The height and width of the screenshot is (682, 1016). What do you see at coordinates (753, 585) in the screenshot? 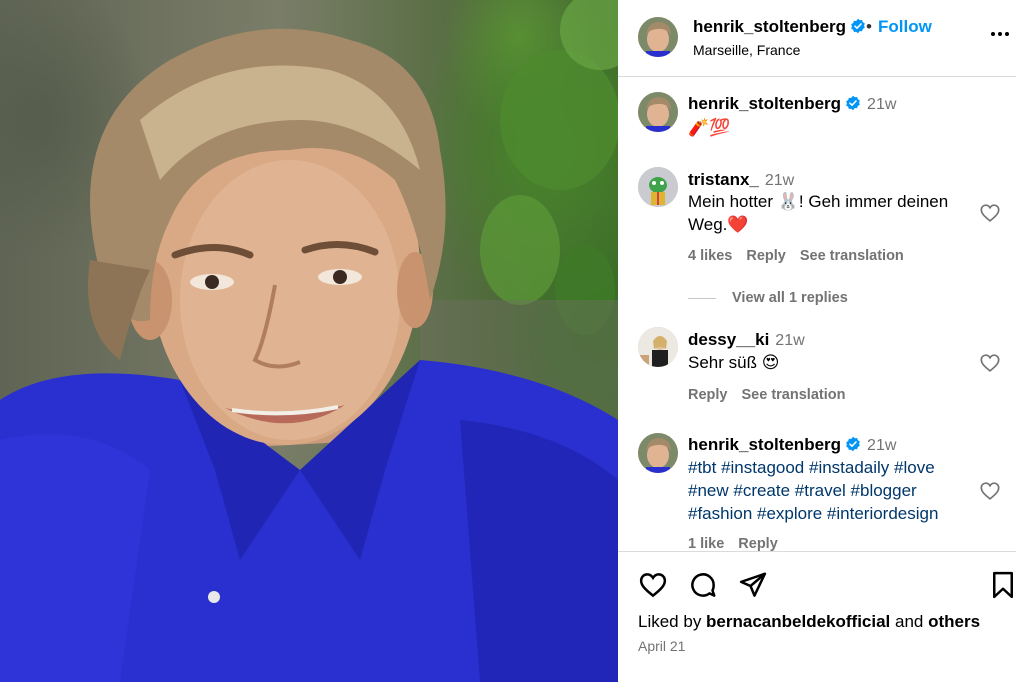
I see `share-icon` at bounding box center [753, 585].